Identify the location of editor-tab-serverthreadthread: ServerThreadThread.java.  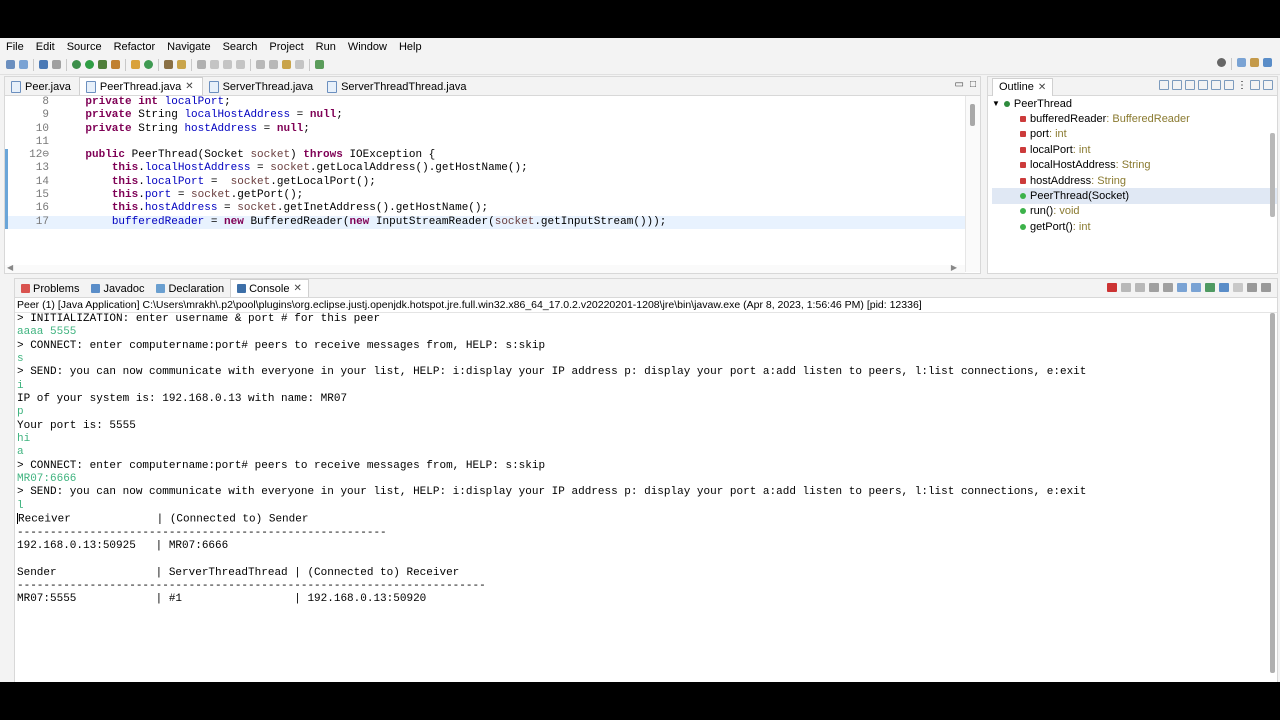
(397, 86).